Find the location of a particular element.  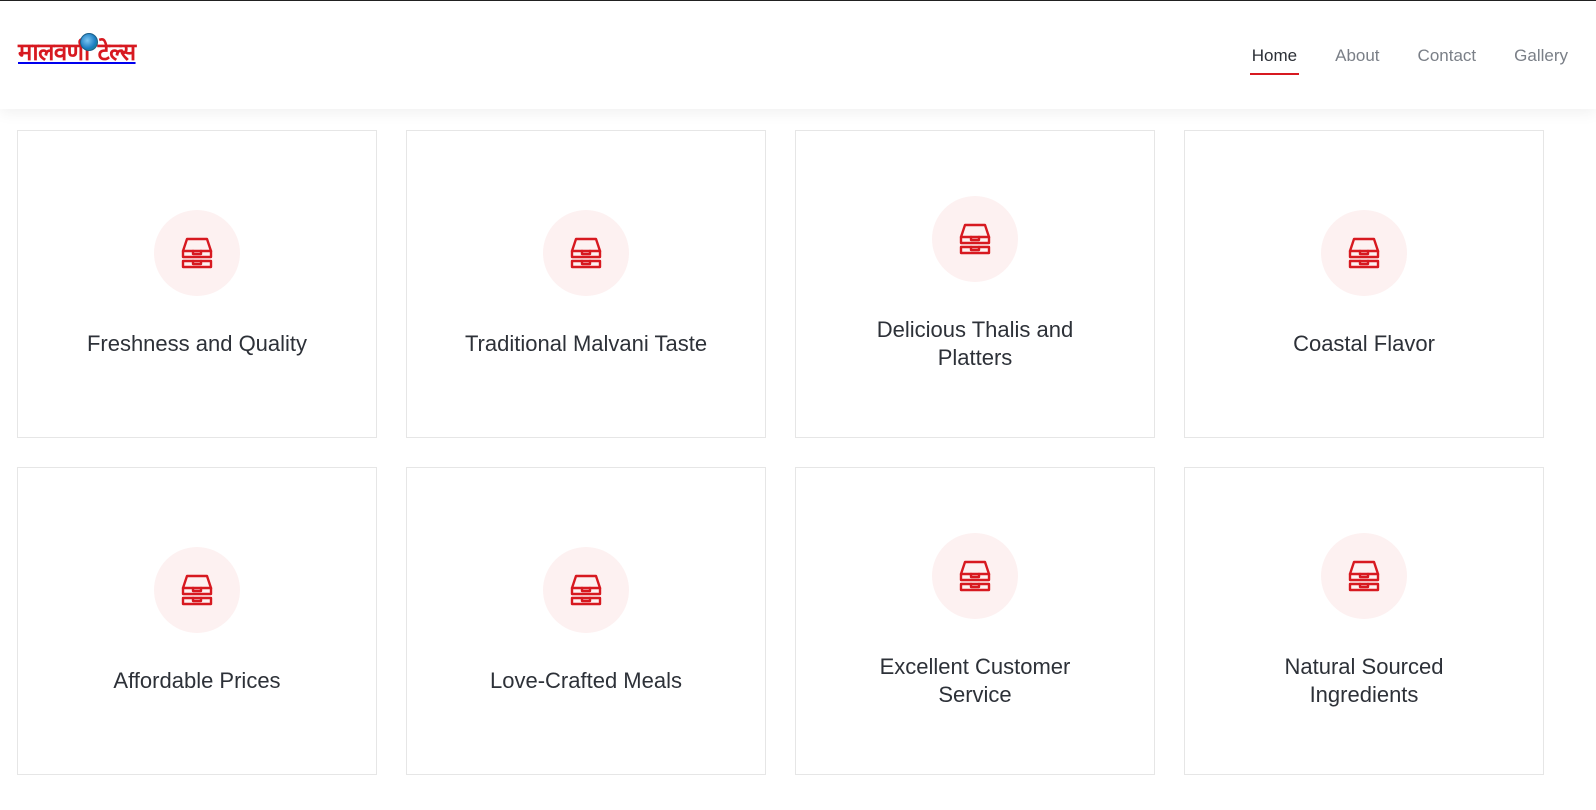

feature-card: Love-Crafted Meals is located at coordinates (586, 621).